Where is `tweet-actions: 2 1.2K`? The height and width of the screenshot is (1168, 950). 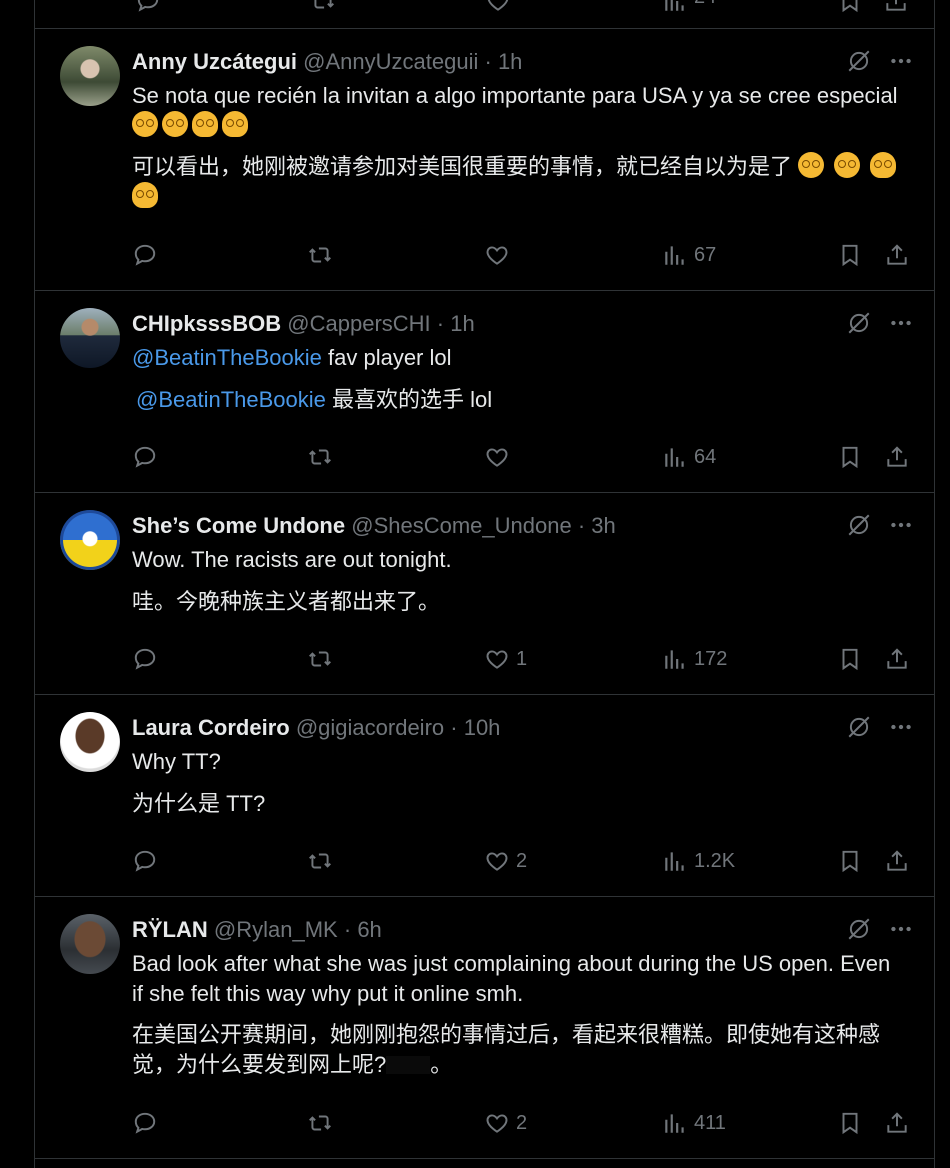 tweet-actions: 2 1.2K is located at coordinates (522, 863).